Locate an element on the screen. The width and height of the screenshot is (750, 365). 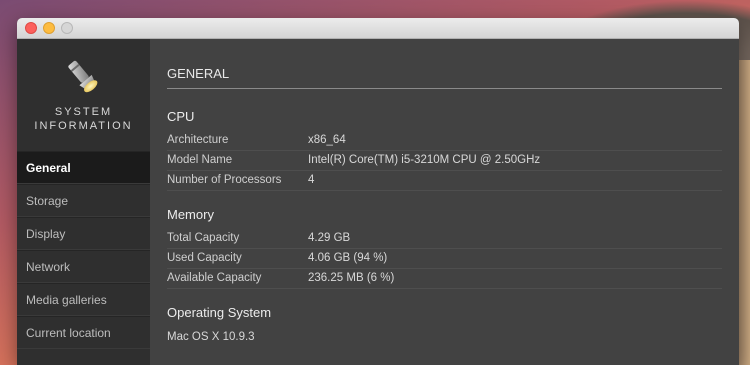
close-window-button is located at coordinates (31, 28).